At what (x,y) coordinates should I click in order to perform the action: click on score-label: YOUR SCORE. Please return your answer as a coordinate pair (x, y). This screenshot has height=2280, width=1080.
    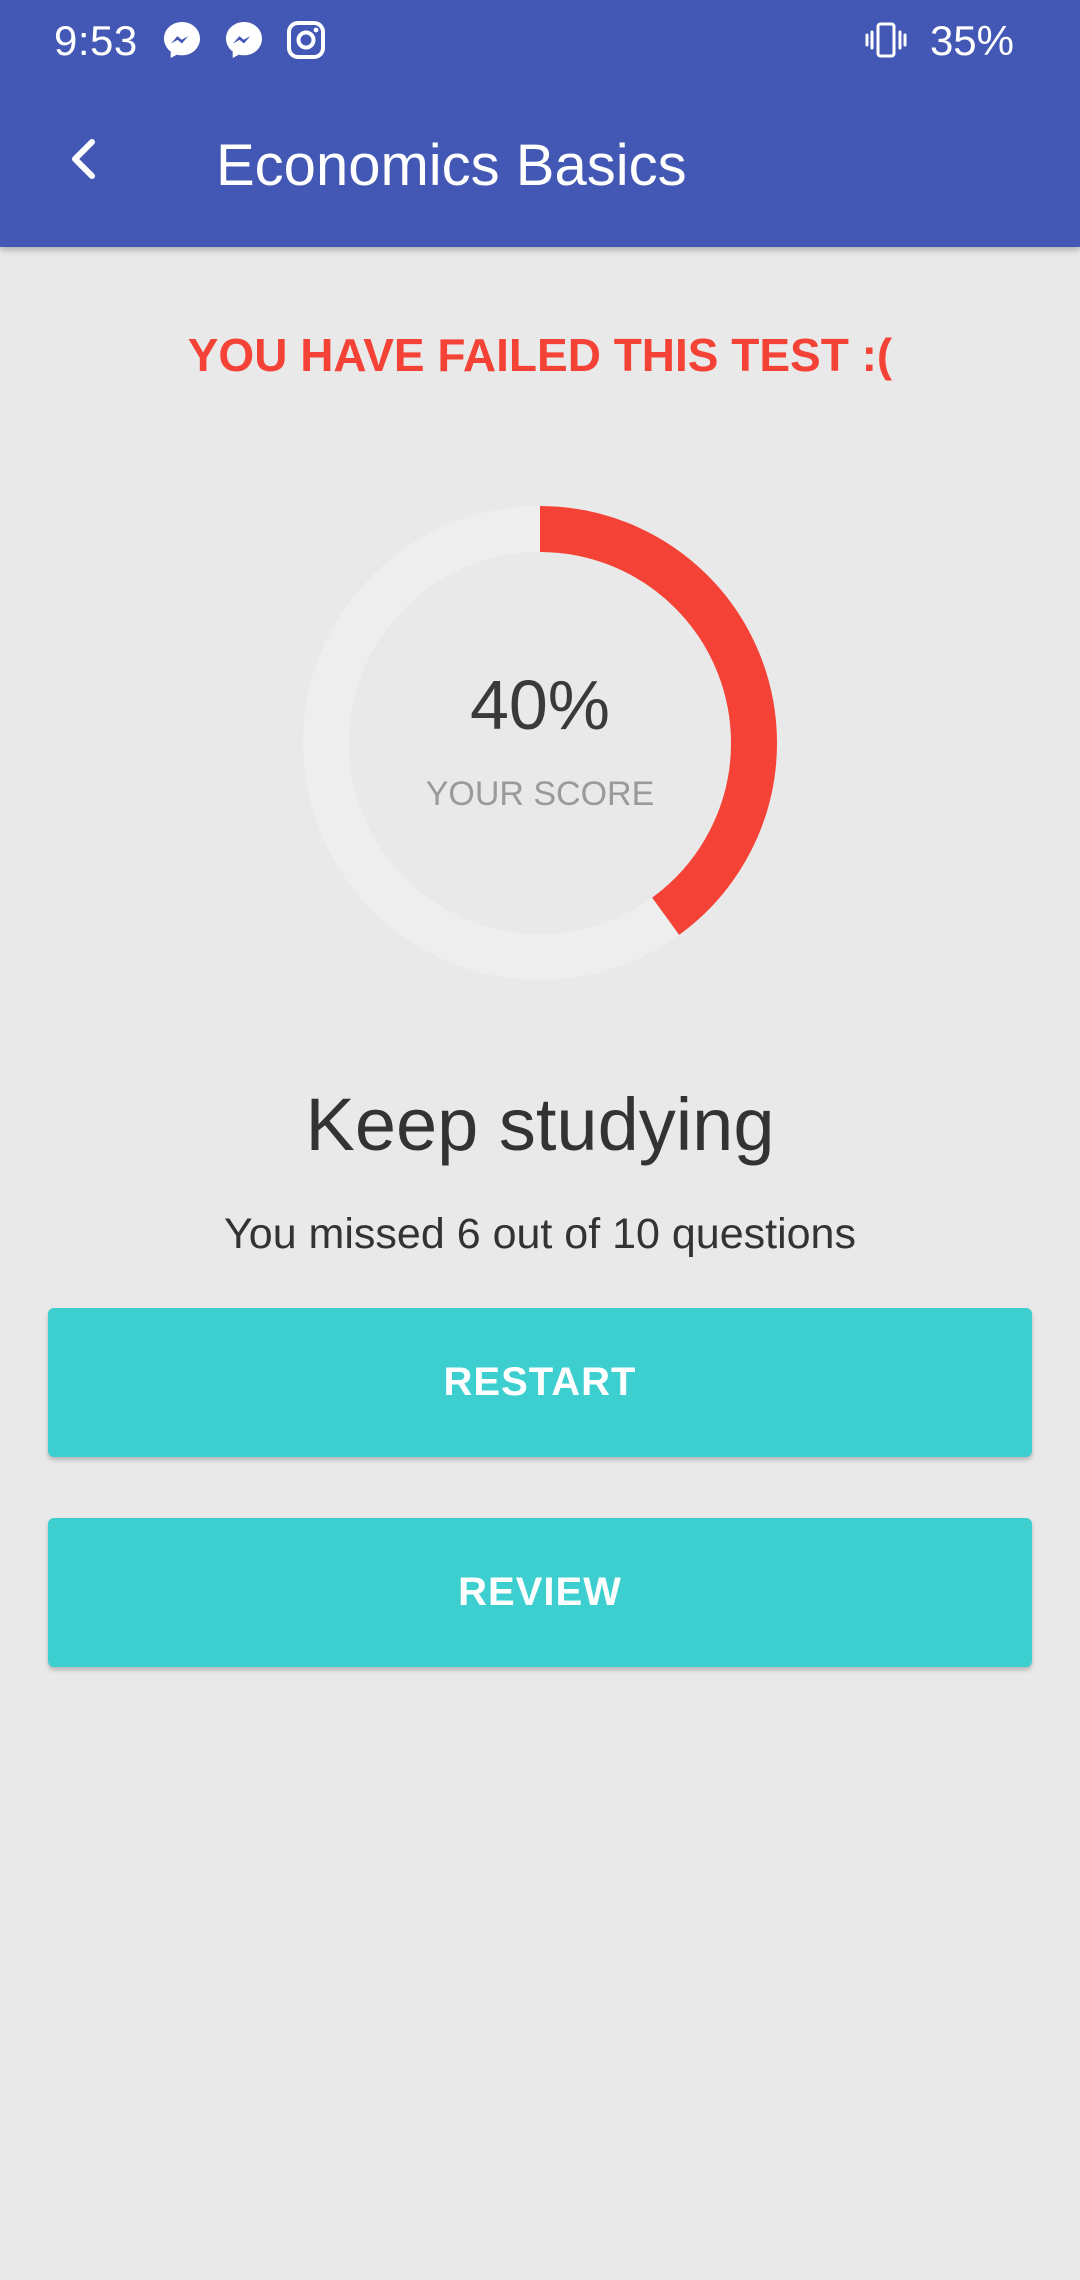
    Looking at the image, I should click on (540, 794).